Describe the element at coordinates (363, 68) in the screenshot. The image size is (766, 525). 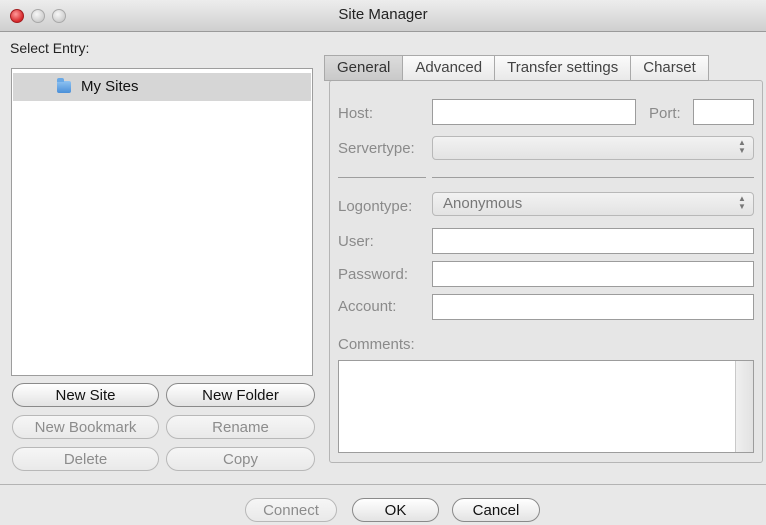
I see `tab-general: General` at that location.